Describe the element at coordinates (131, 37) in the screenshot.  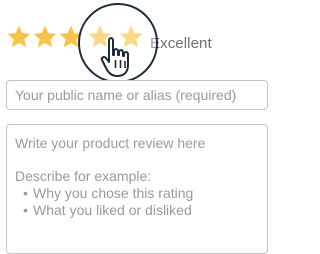
I see `star-5-icon` at that location.